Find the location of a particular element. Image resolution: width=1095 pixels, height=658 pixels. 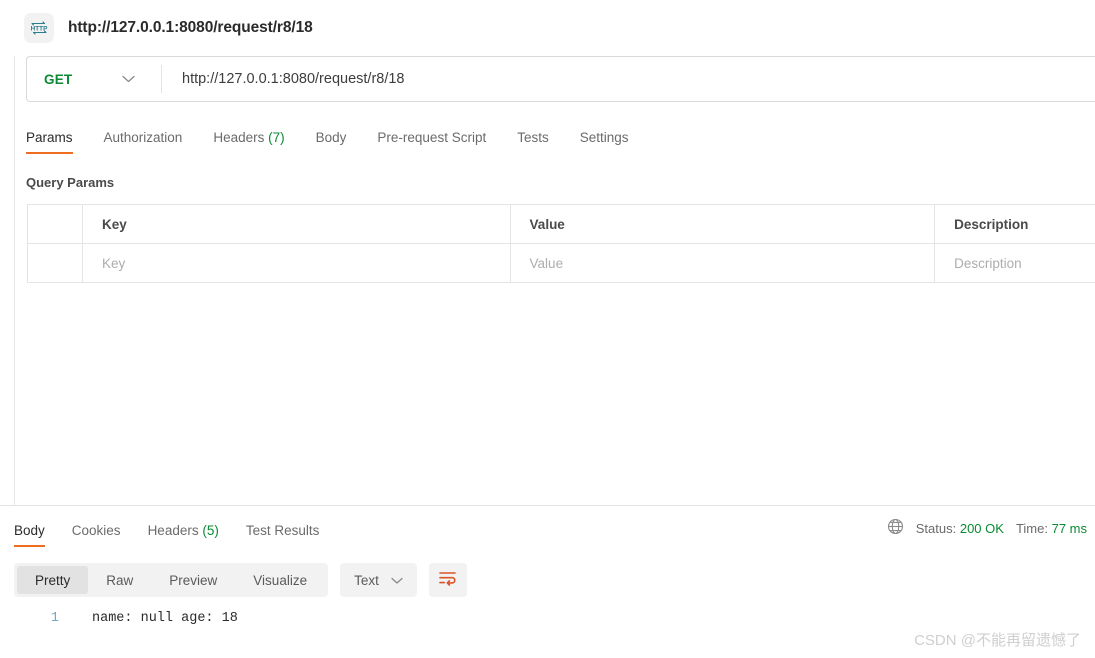

view-mode-raw-label: Raw is located at coordinates (120, 580).